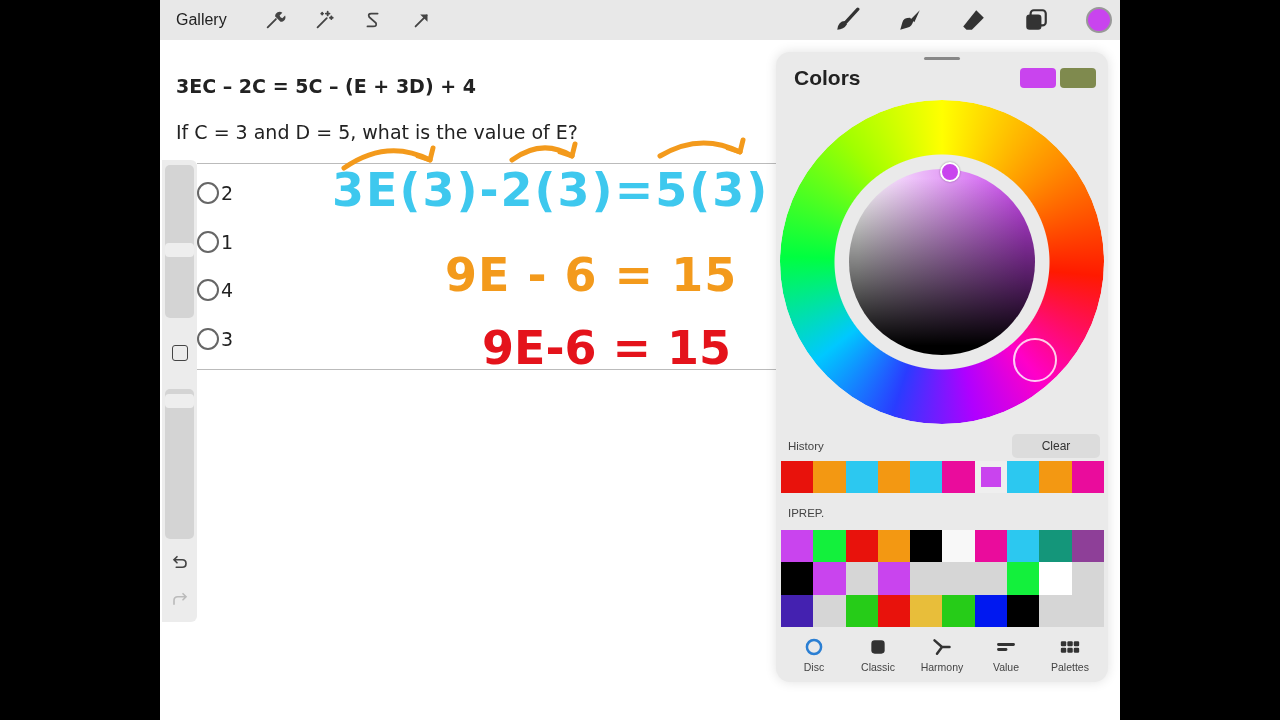  Describe the element at coordinates (1038, 78) in the screenshot. I see `primary-color-swatch` at that location.